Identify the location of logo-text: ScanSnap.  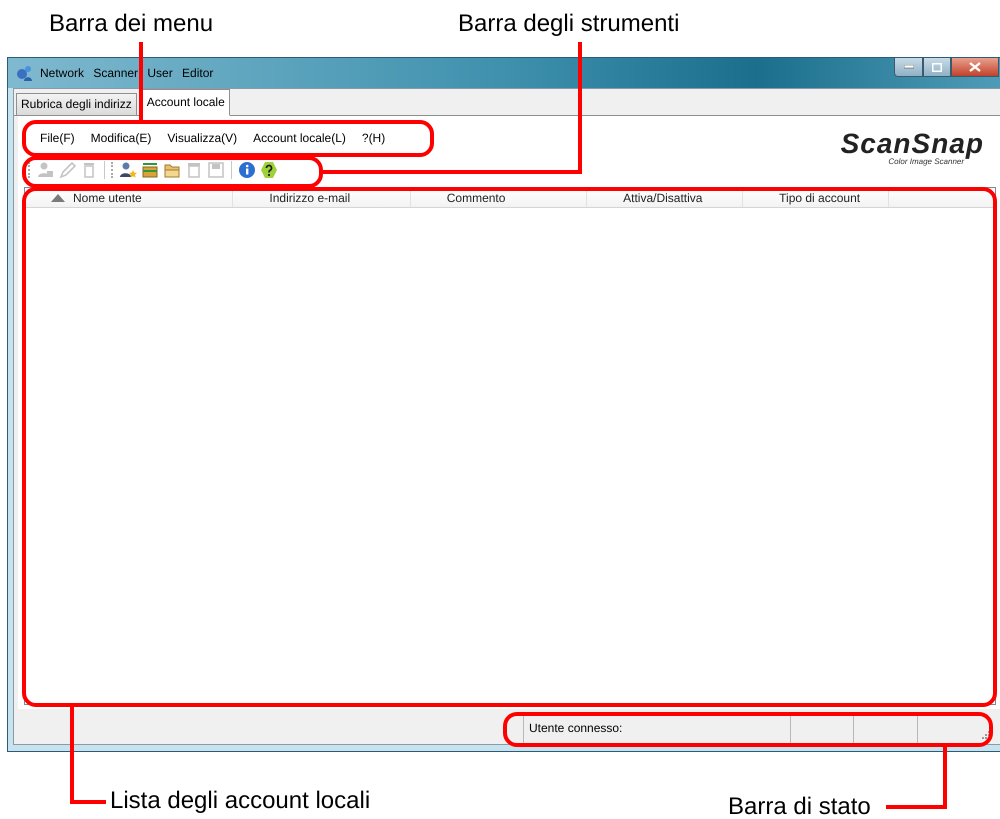
(912, 144).